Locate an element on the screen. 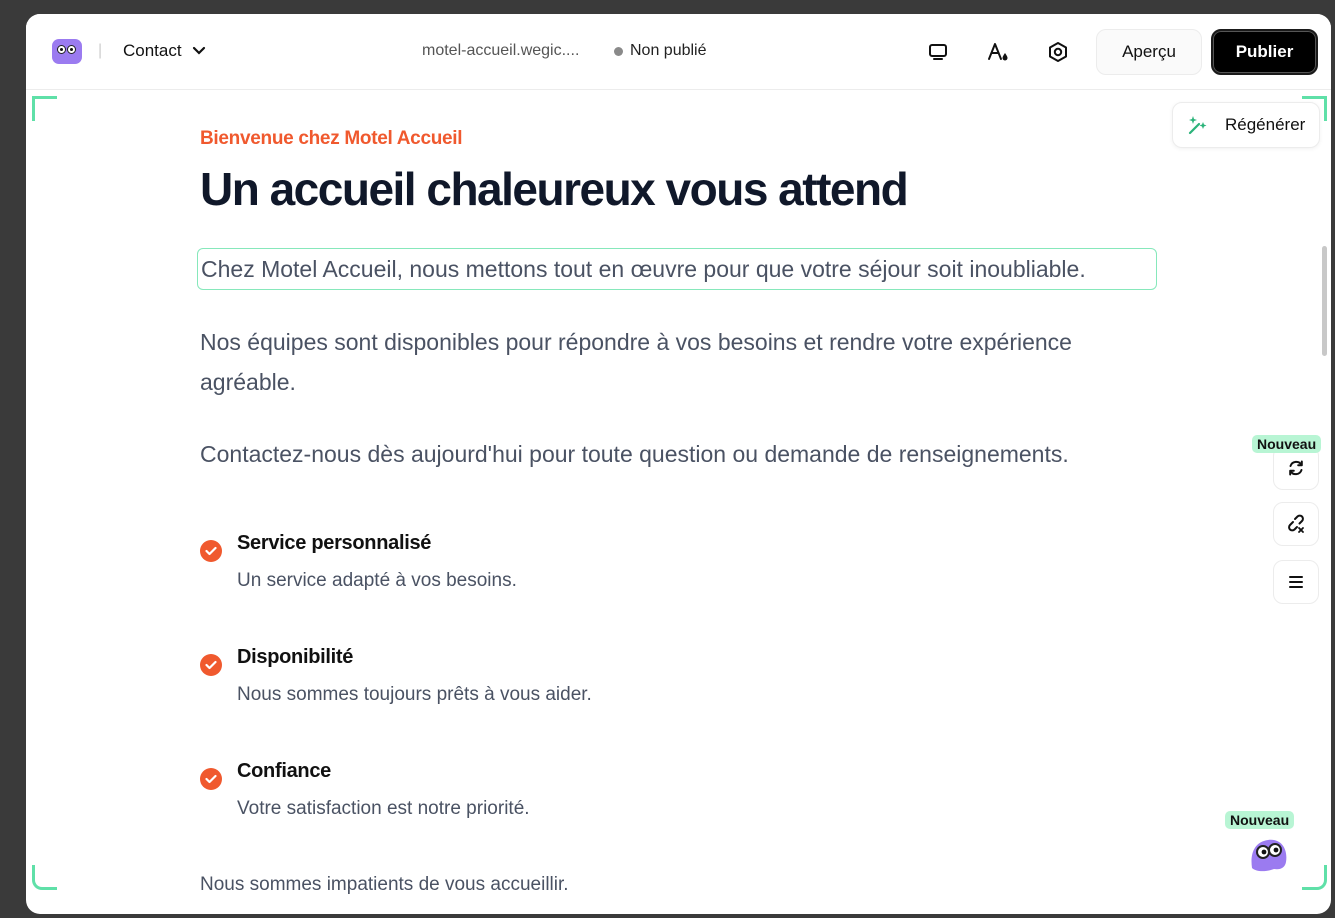  app-logo-icon is located at coordinates (67, 51).